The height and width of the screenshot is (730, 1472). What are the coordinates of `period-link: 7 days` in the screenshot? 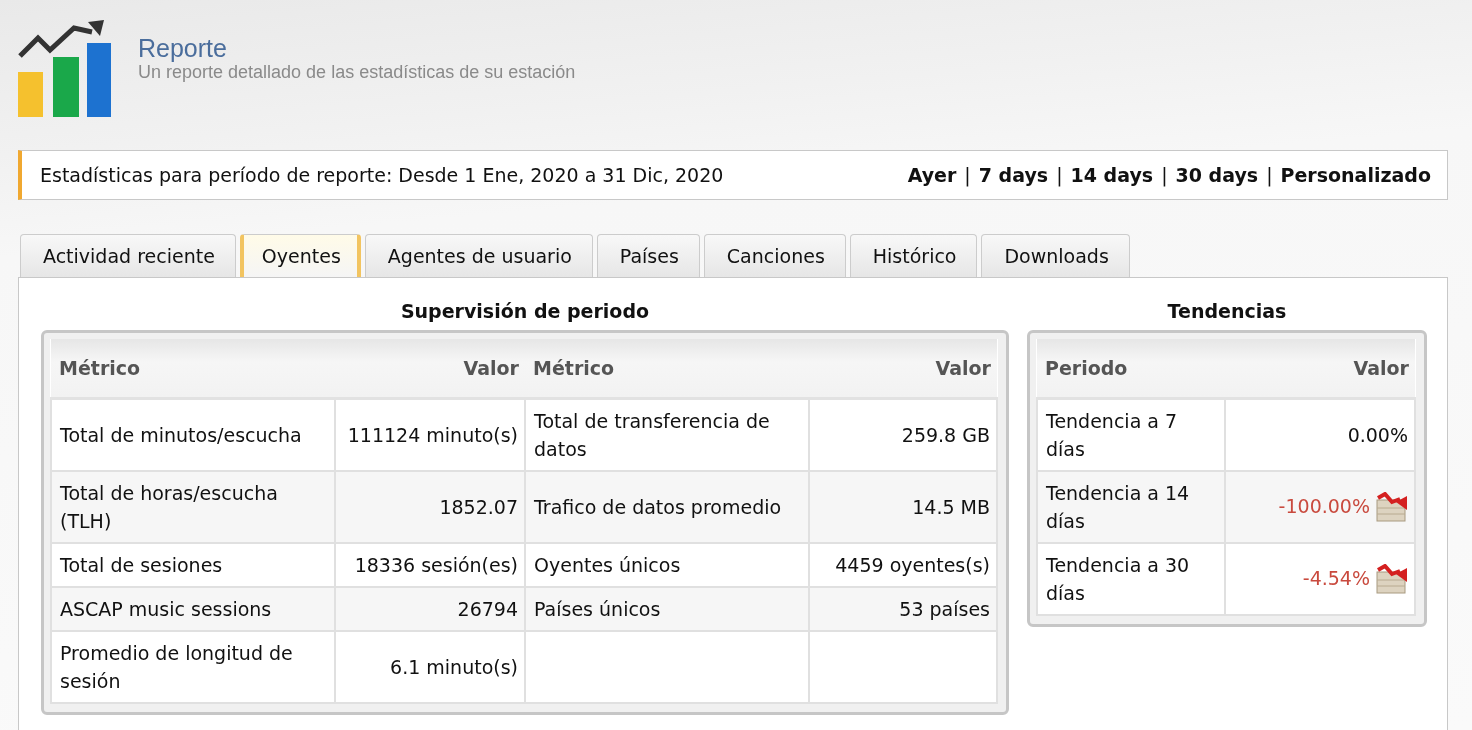 It's located at (1013, 175).